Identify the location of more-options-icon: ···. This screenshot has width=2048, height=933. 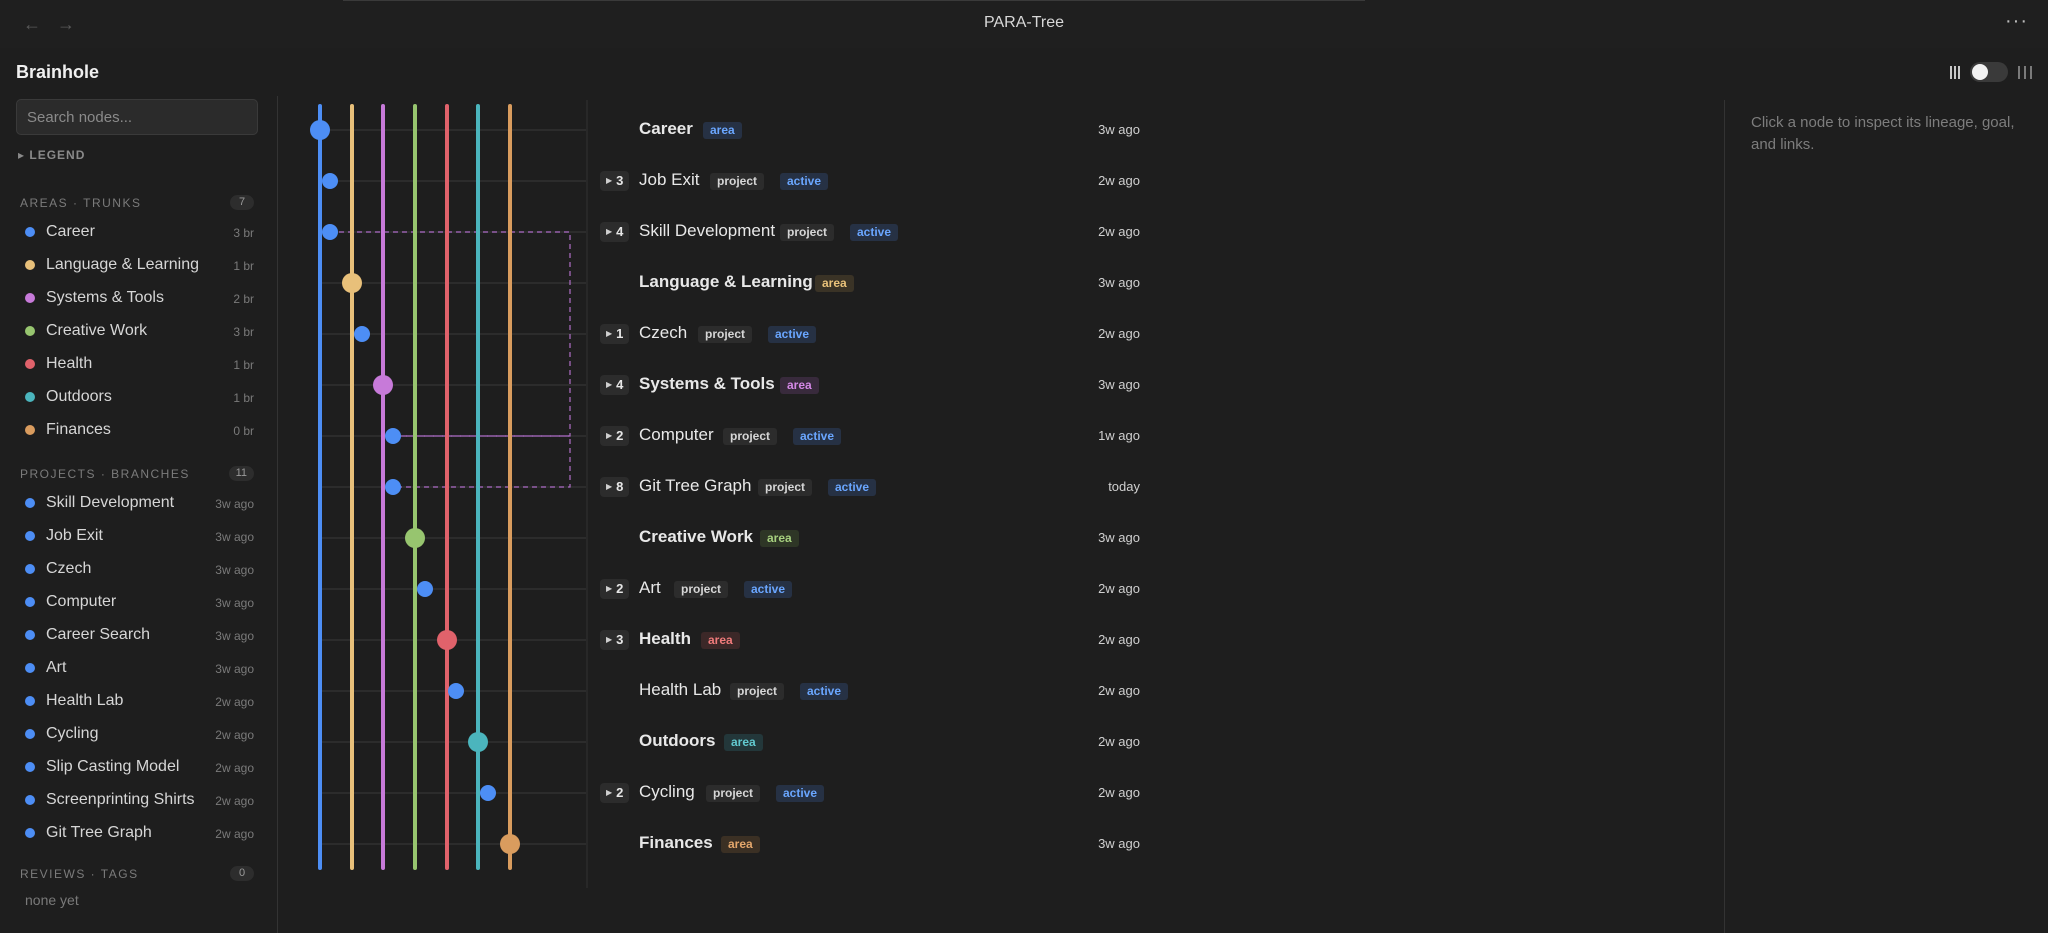
(2016, 21).